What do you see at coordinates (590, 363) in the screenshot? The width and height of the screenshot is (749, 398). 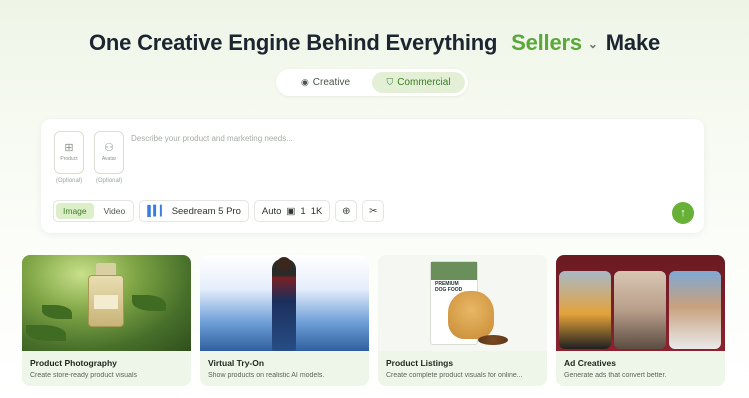 I see `card-title: Ad Creatives` at bounding box center [590, 363].